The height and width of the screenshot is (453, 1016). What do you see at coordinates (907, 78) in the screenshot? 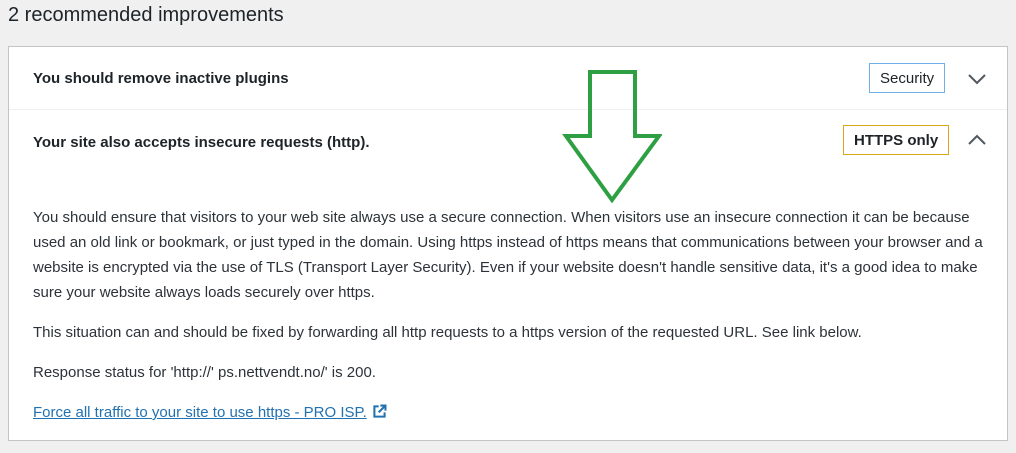
I see `security-badge: Security` at bounding box center [907, 78].